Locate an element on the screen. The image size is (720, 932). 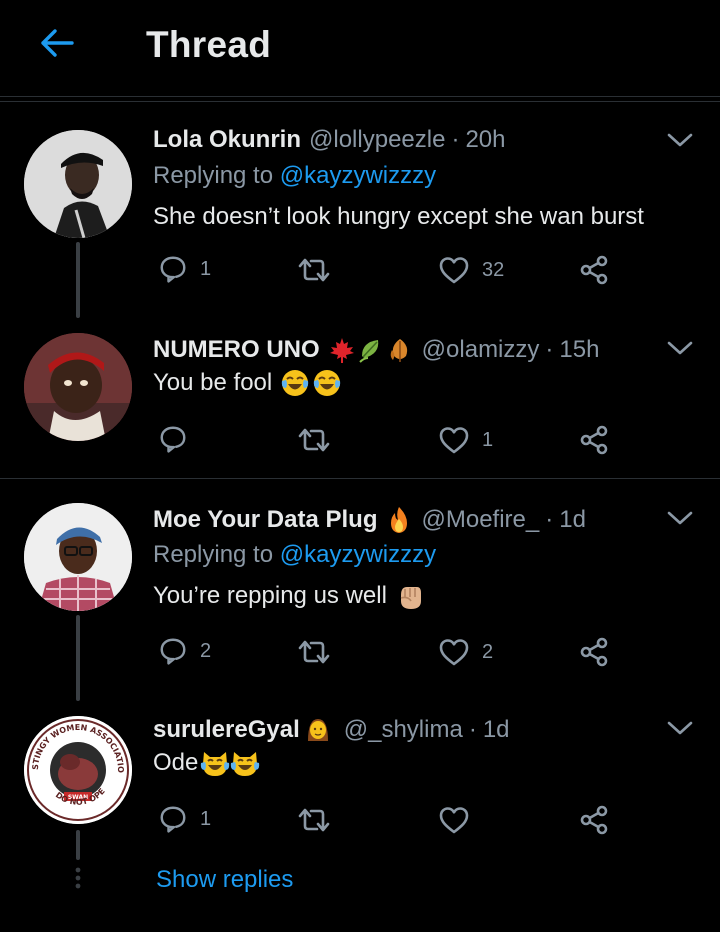
raised-fist-icon is located at coordinates (410, 598).